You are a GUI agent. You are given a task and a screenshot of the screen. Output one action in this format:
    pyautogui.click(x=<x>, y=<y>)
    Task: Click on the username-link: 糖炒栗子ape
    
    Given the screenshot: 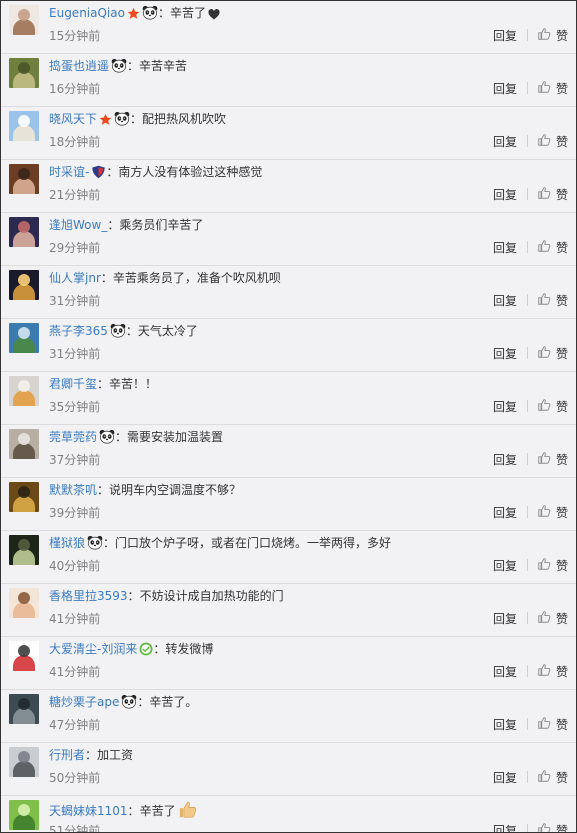 What is the action you would take?
    pyautogui.click(x=84, y=702)
    